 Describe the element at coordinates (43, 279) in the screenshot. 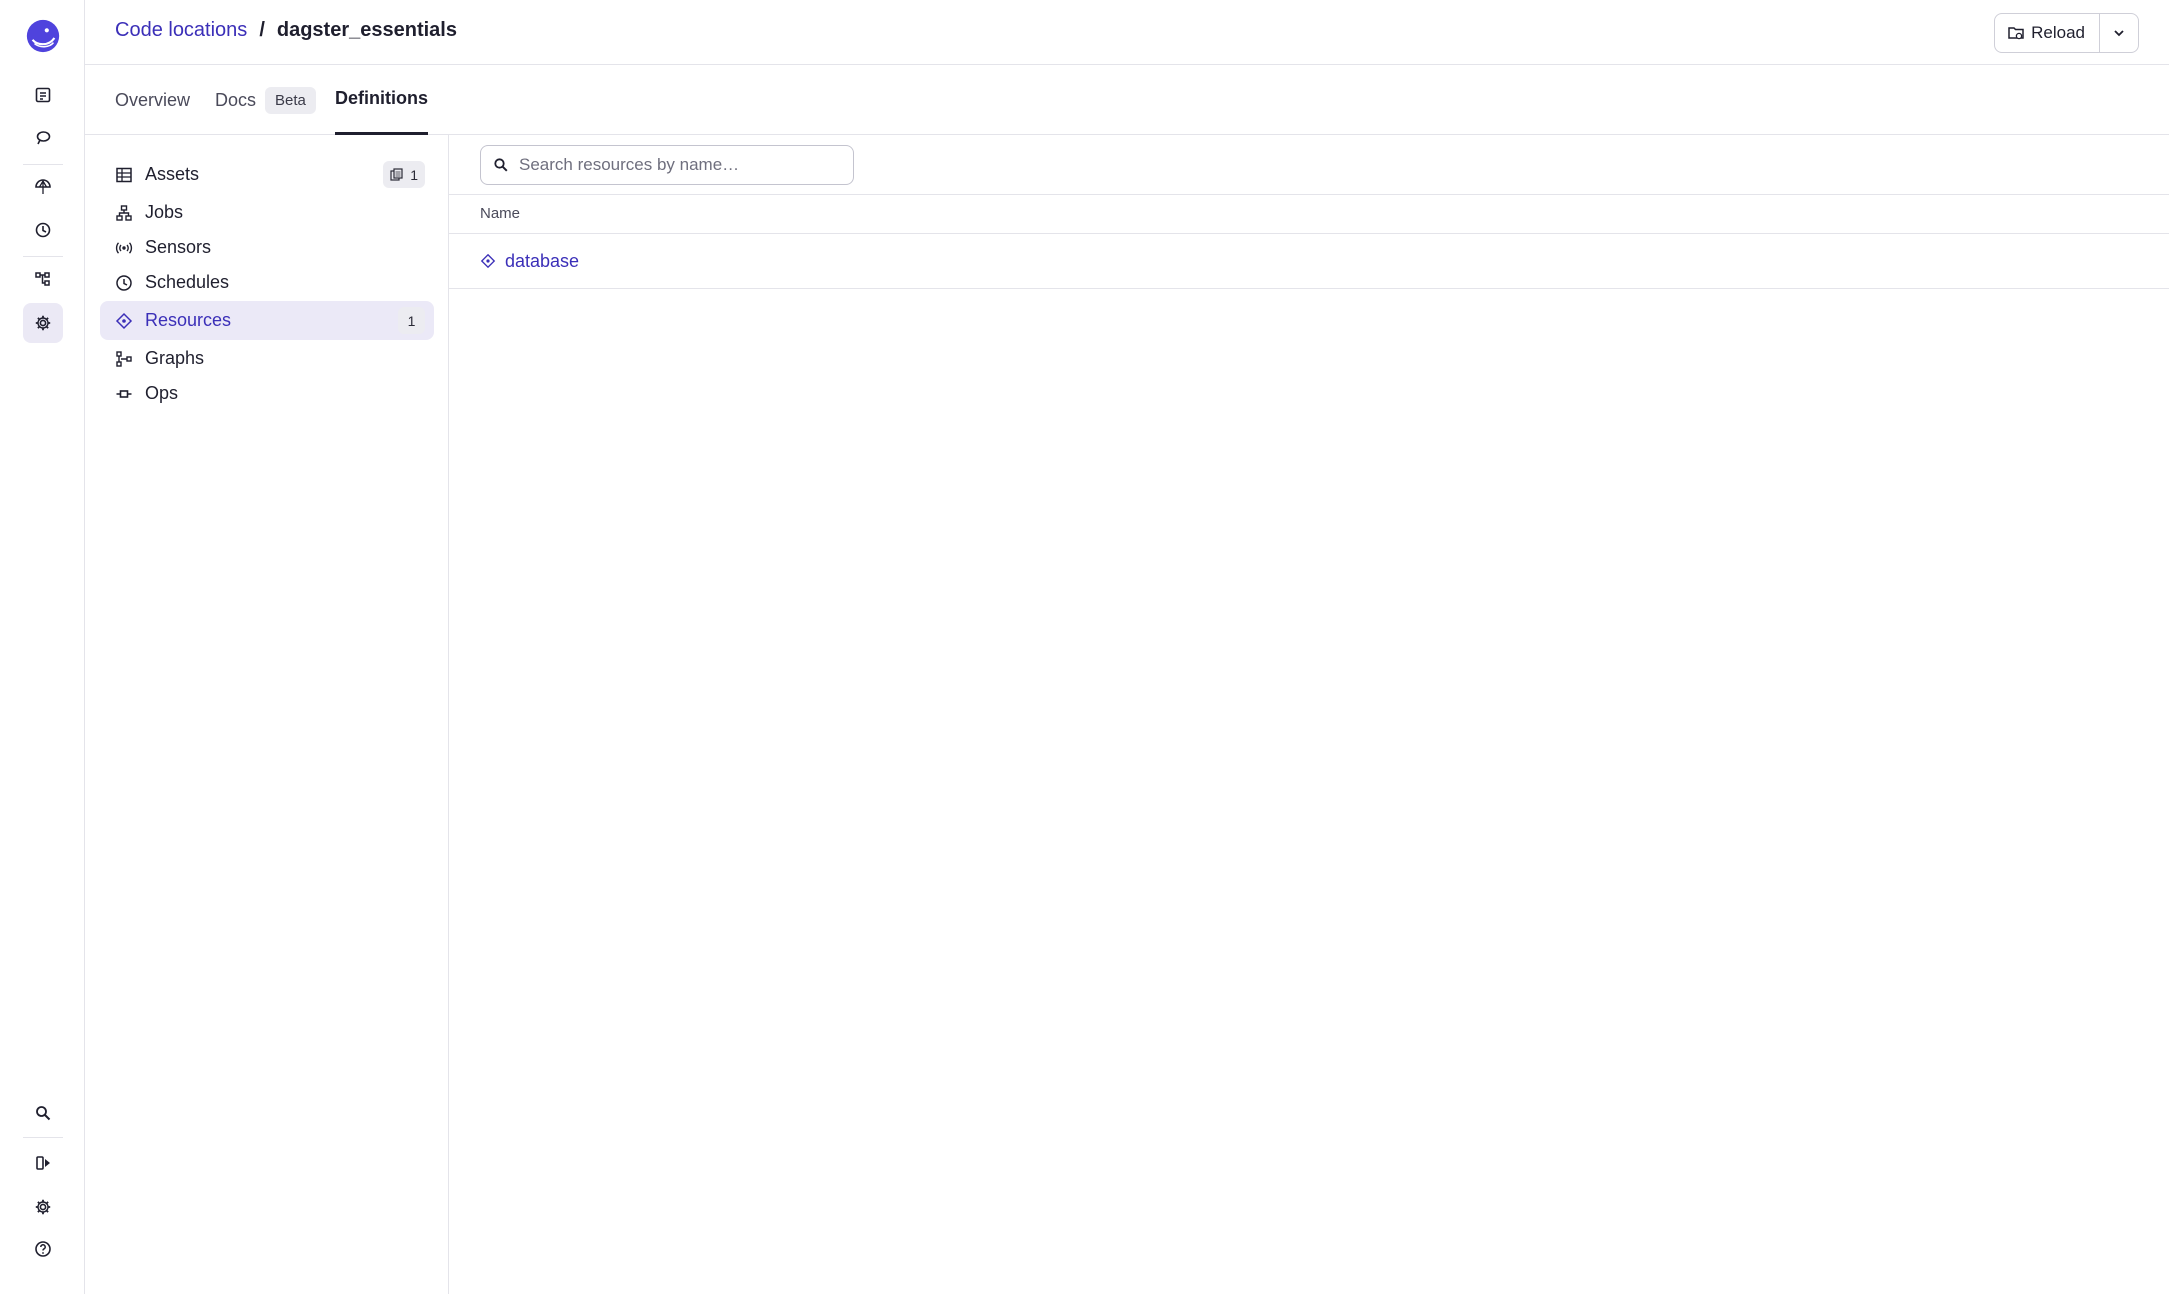

I see `lineage-nav-icon` at that location.